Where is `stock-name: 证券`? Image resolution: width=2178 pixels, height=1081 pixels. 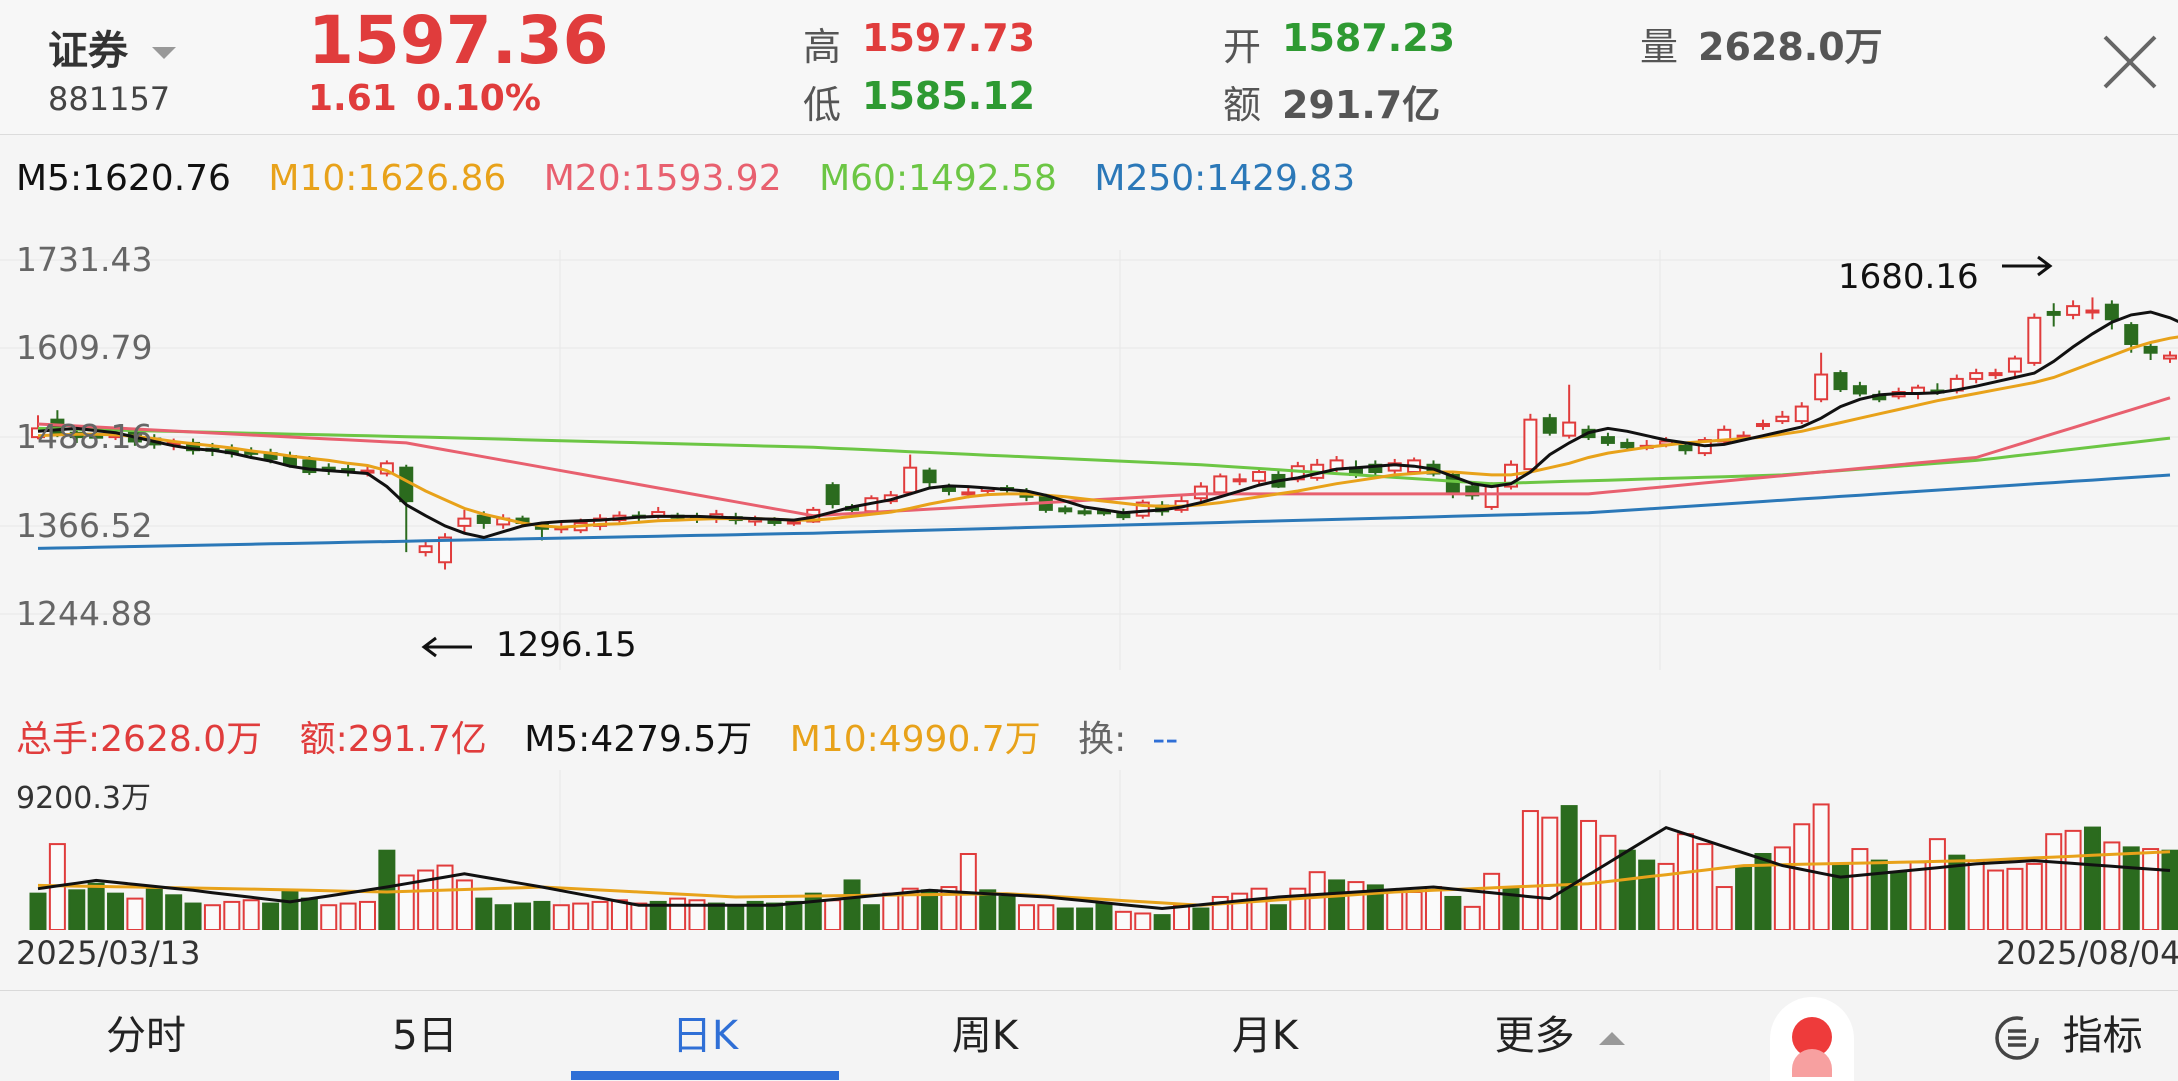
stock-name: 证券 is located at coordinates (112, 47).